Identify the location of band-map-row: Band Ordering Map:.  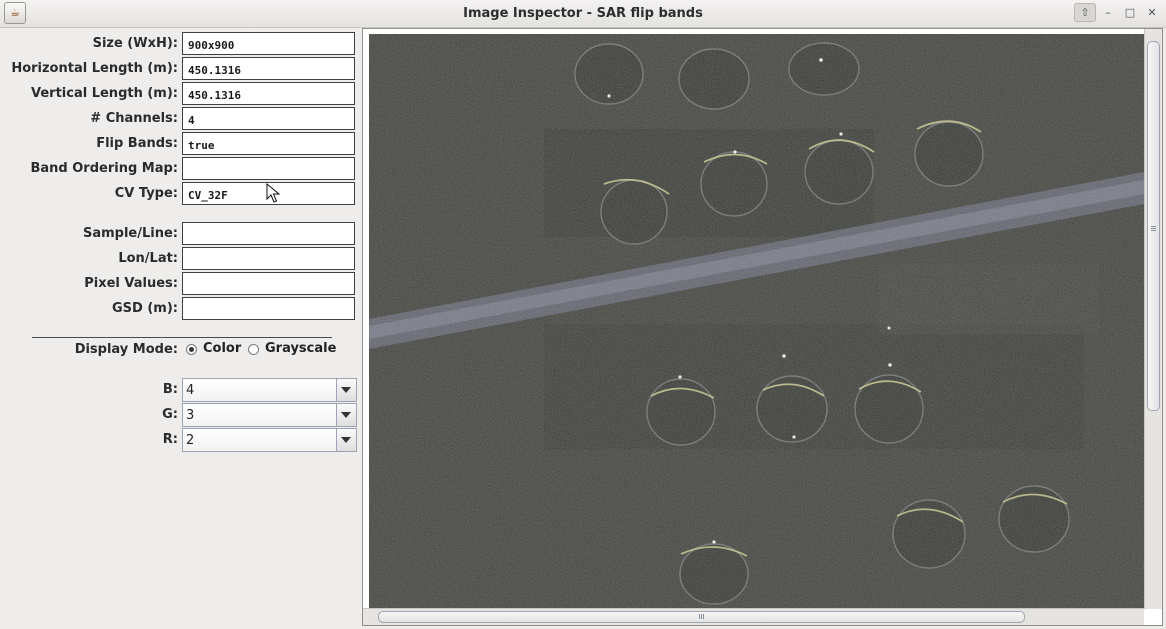
(89, 169).